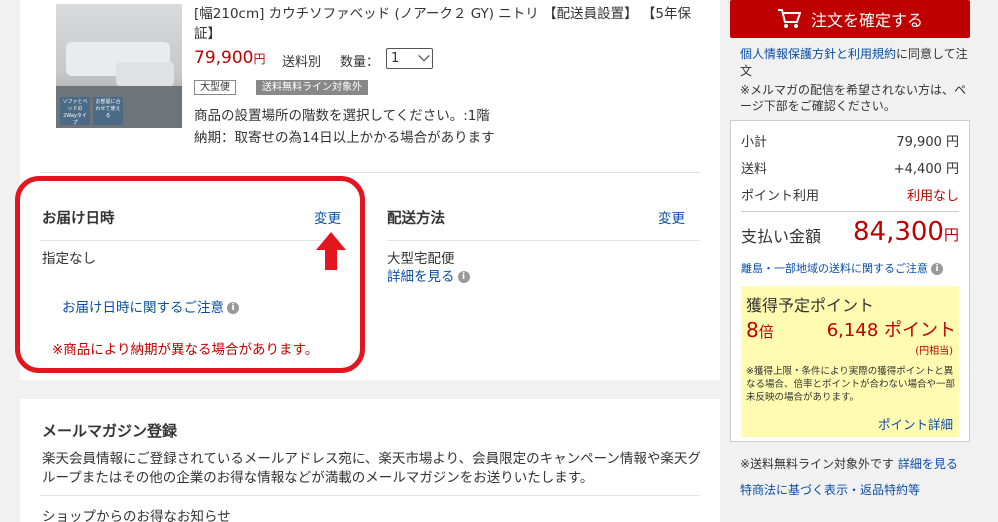 The image size is (998, 522). Describe the element at coordinates (110, 431) in the screenshot. I see `mail-magazine-title: メールマガジン登録` at that location.